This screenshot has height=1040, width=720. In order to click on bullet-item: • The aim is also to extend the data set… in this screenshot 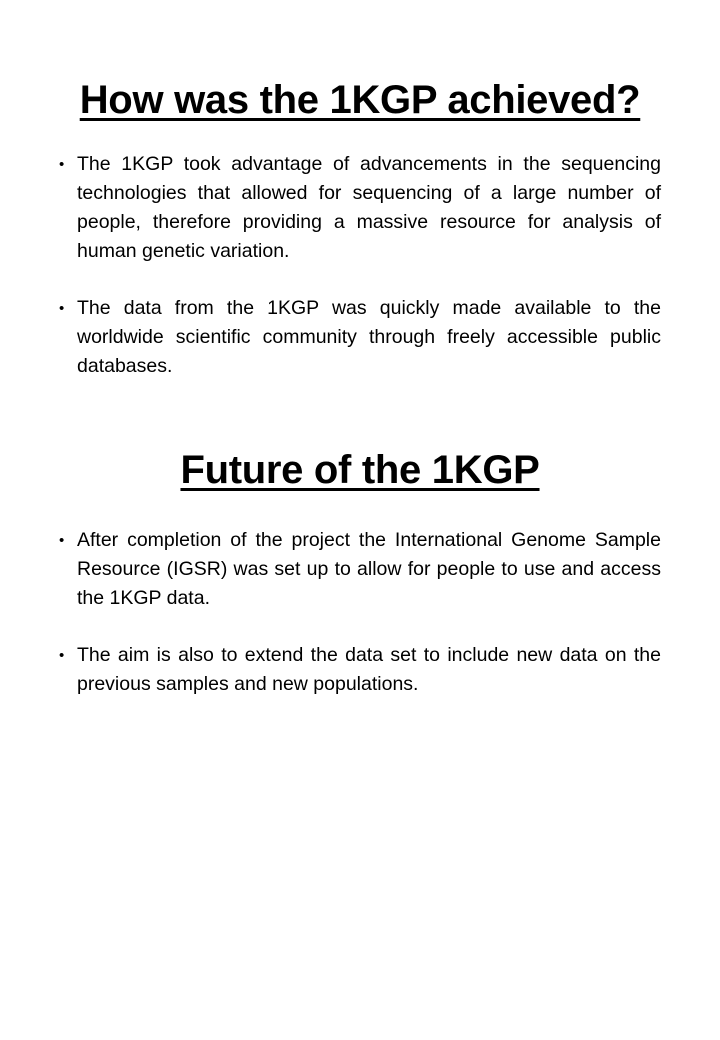, I will do `click(359, 670)`.